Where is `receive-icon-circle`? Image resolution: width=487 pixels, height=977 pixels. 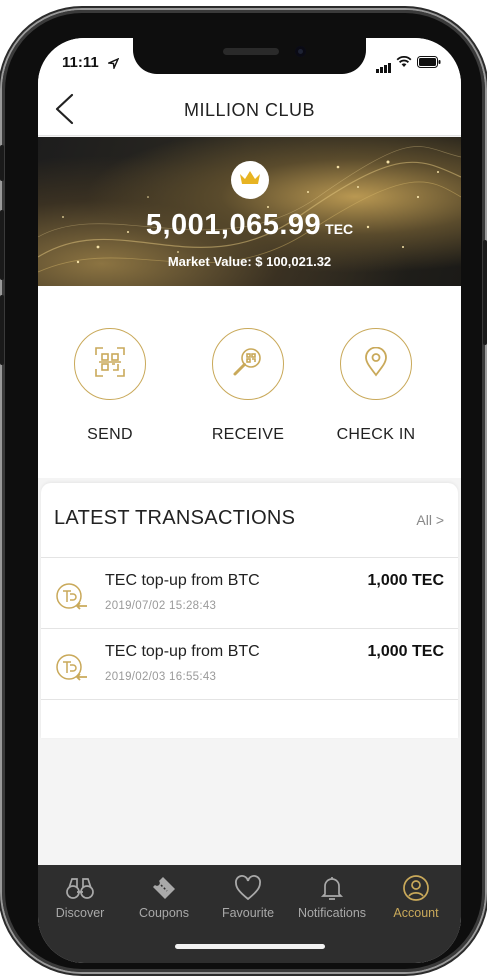 receive-icon-circle is located at coordinates (248, 364).